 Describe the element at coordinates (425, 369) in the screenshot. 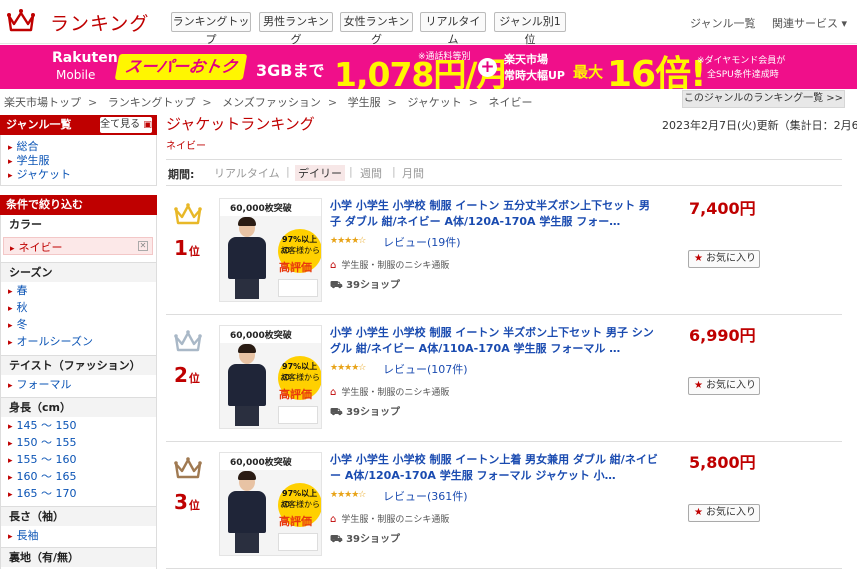

I see `review-link: レビュー(107件)` at that location.